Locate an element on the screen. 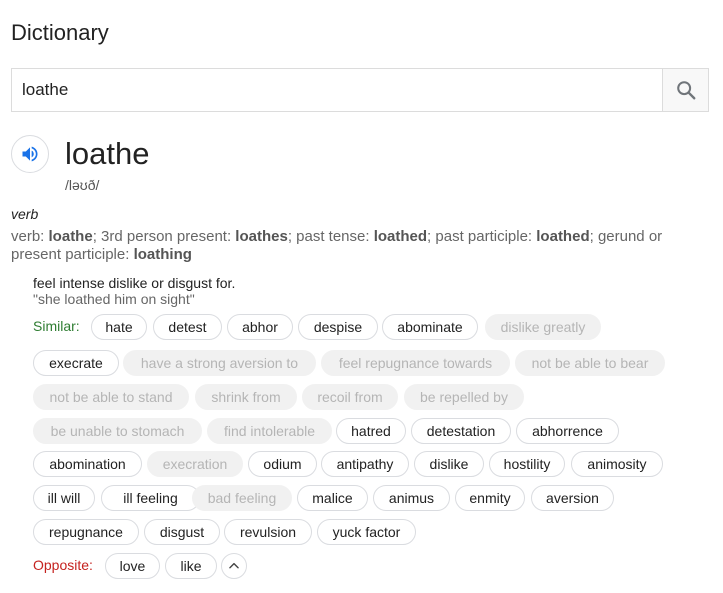  similar-chip: abominate is located at coordinates (430, 327).